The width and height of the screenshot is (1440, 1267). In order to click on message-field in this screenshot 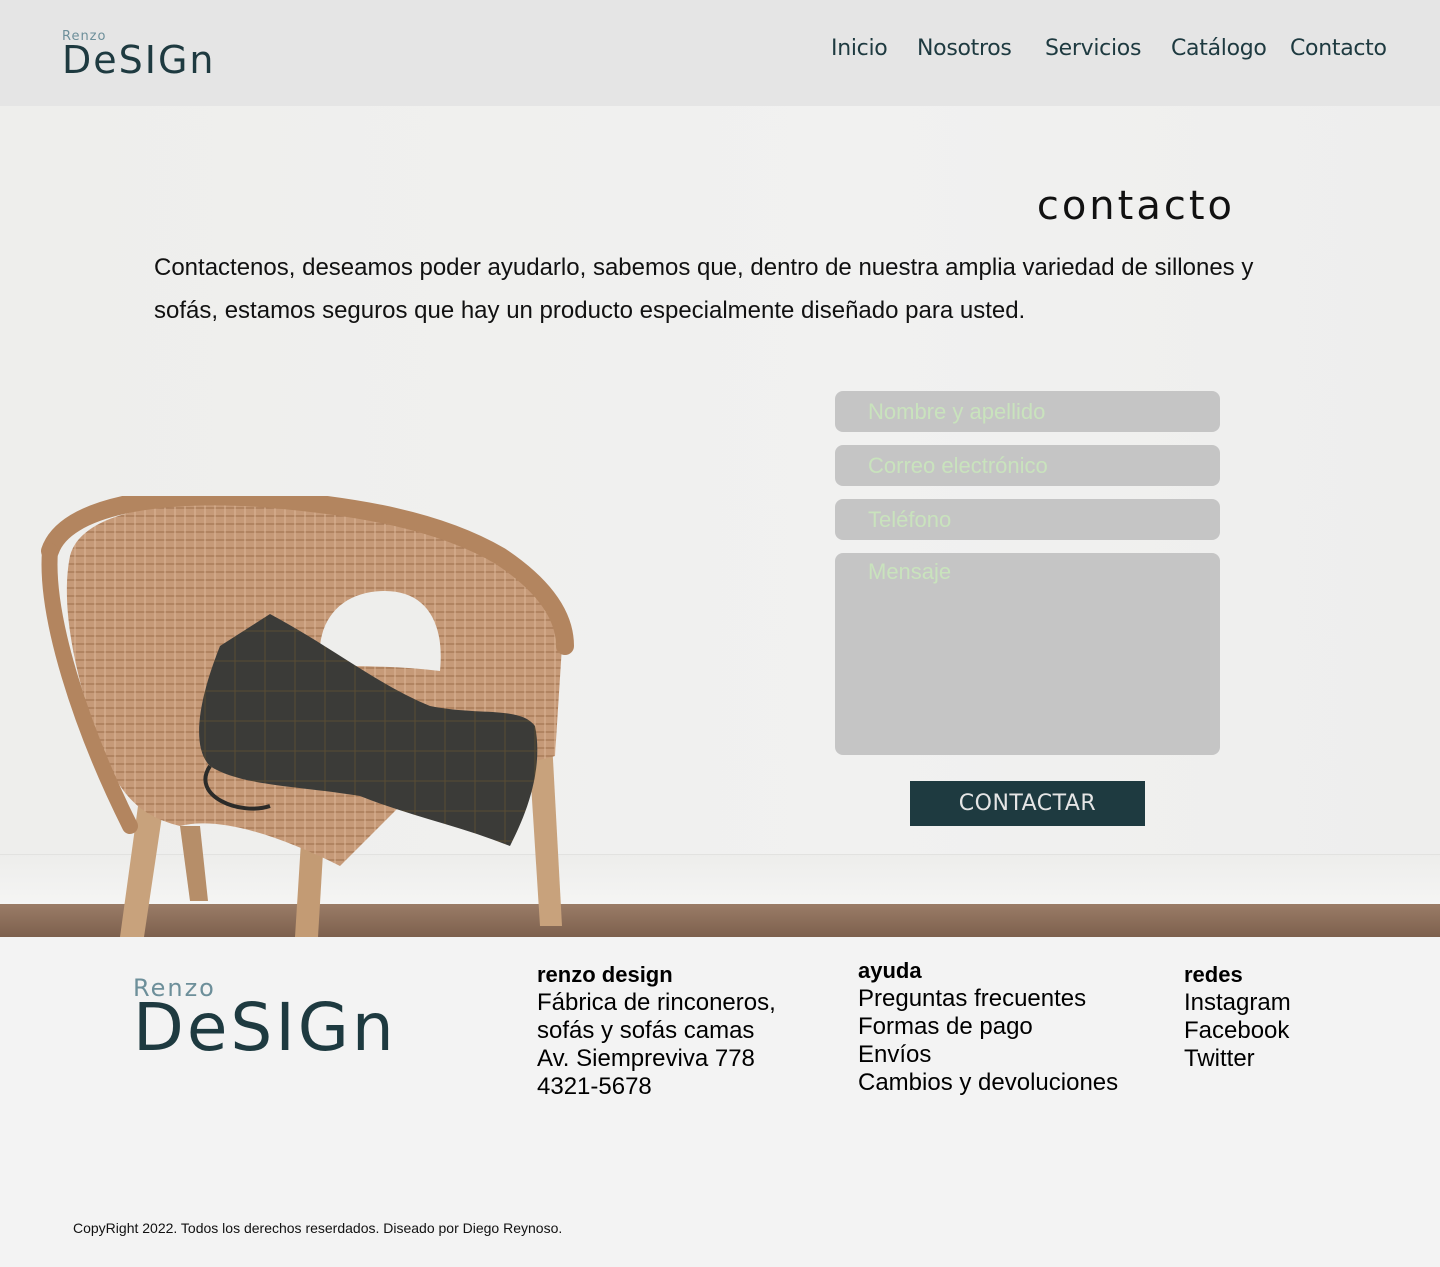, I will do `click(1027, 654)`.